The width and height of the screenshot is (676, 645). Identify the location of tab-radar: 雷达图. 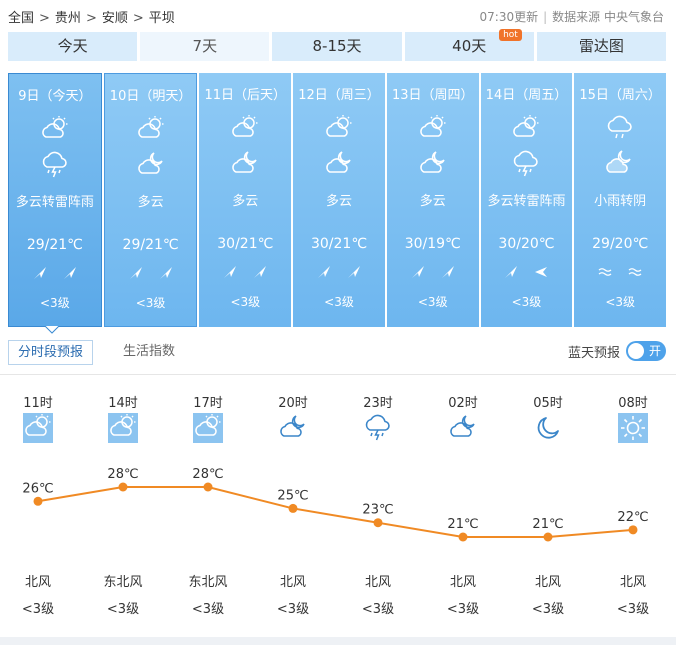
(601, 46).